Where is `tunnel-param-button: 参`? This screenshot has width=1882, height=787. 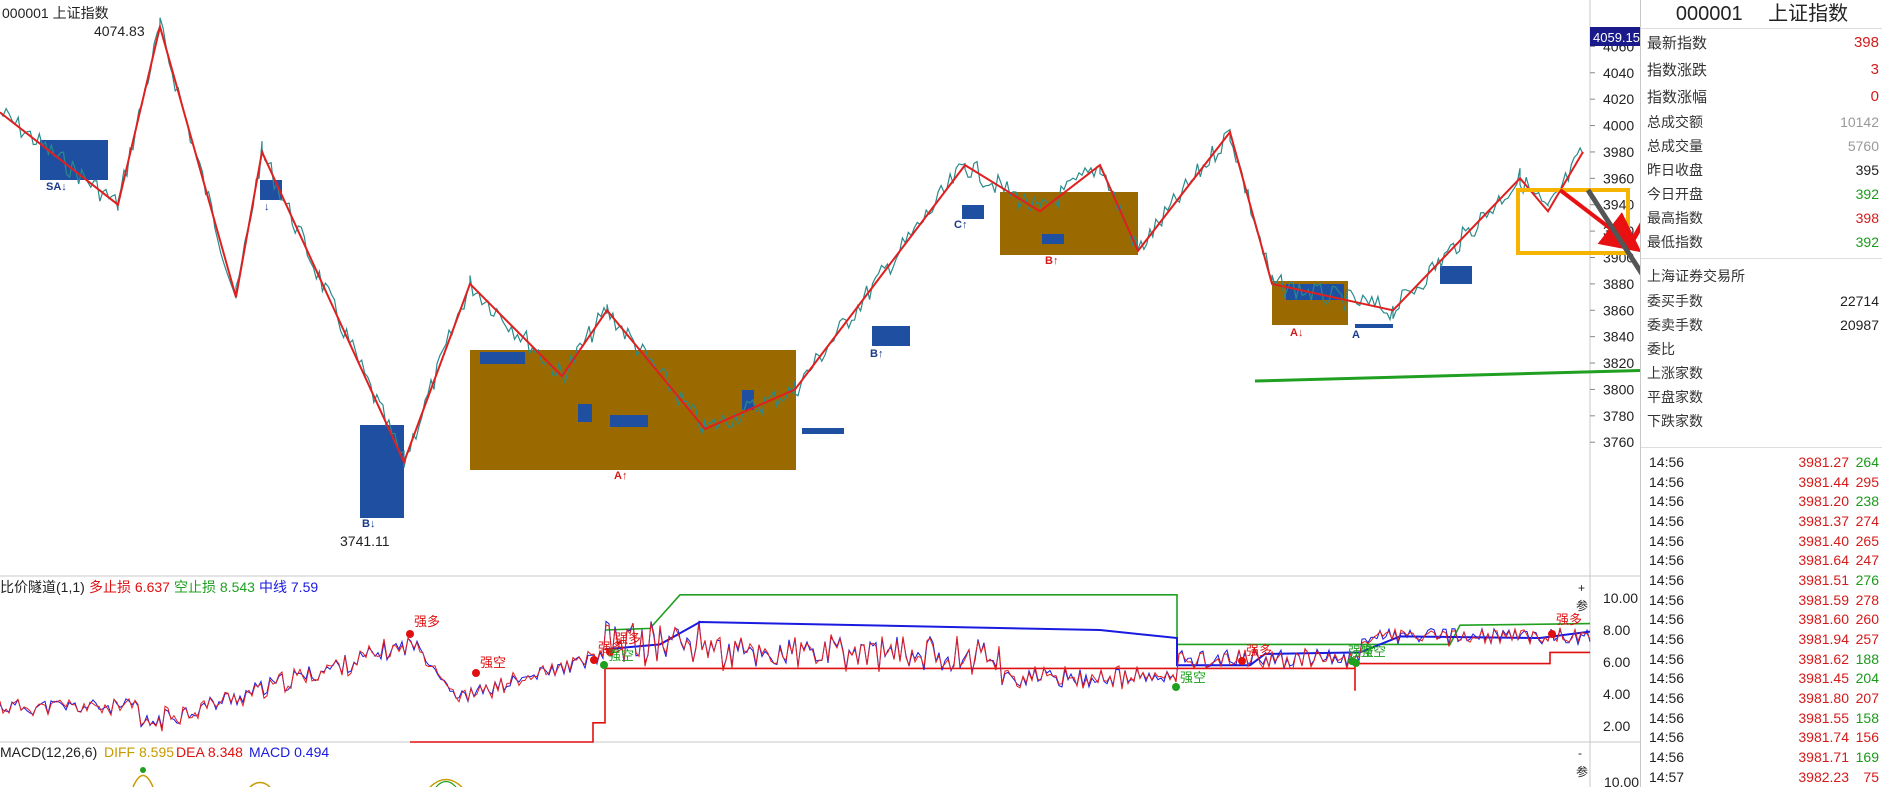
tunnel-param-button: 参 is located at coordinates (1582, 605).